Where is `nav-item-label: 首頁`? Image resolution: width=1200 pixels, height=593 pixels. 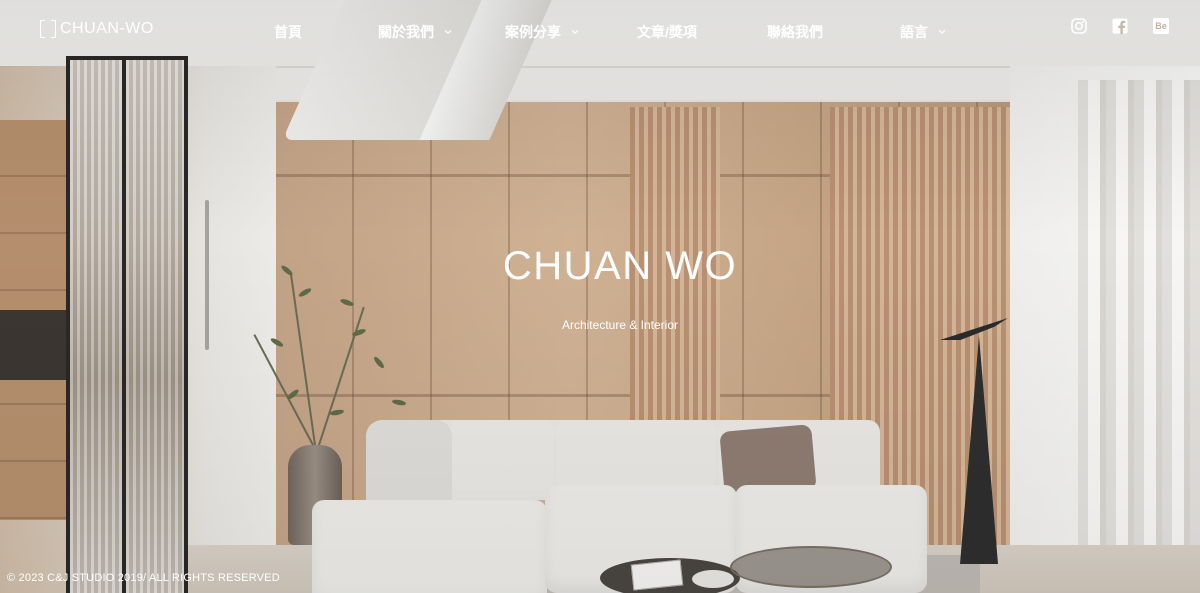 nav-item-label: 首頁 is located at coordinates (288, 32).